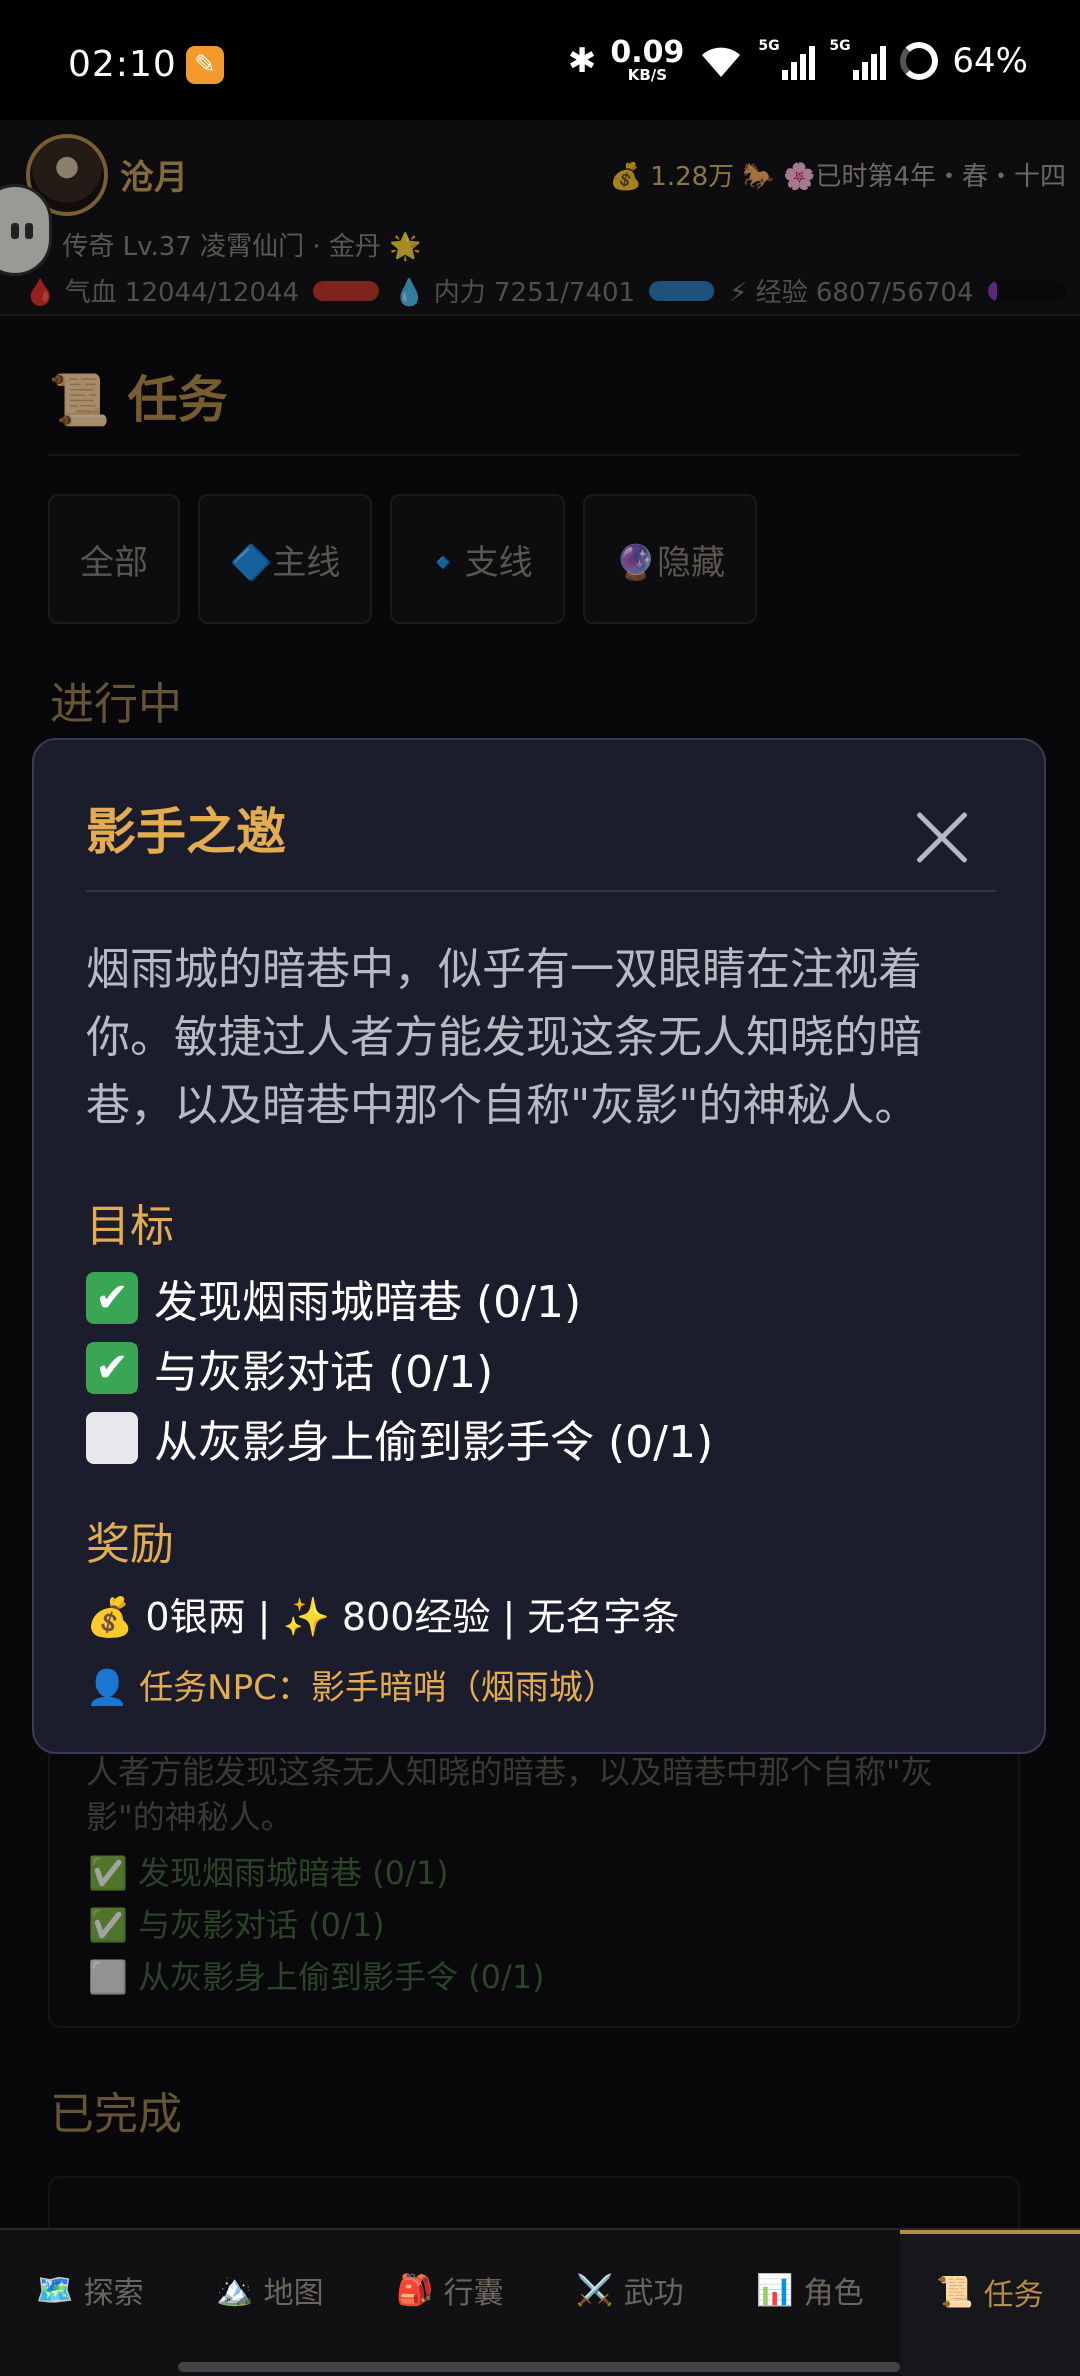  Describe the element at coordinates (112, 1438) in the screenshot. I see `unchecked-icon` at that location.